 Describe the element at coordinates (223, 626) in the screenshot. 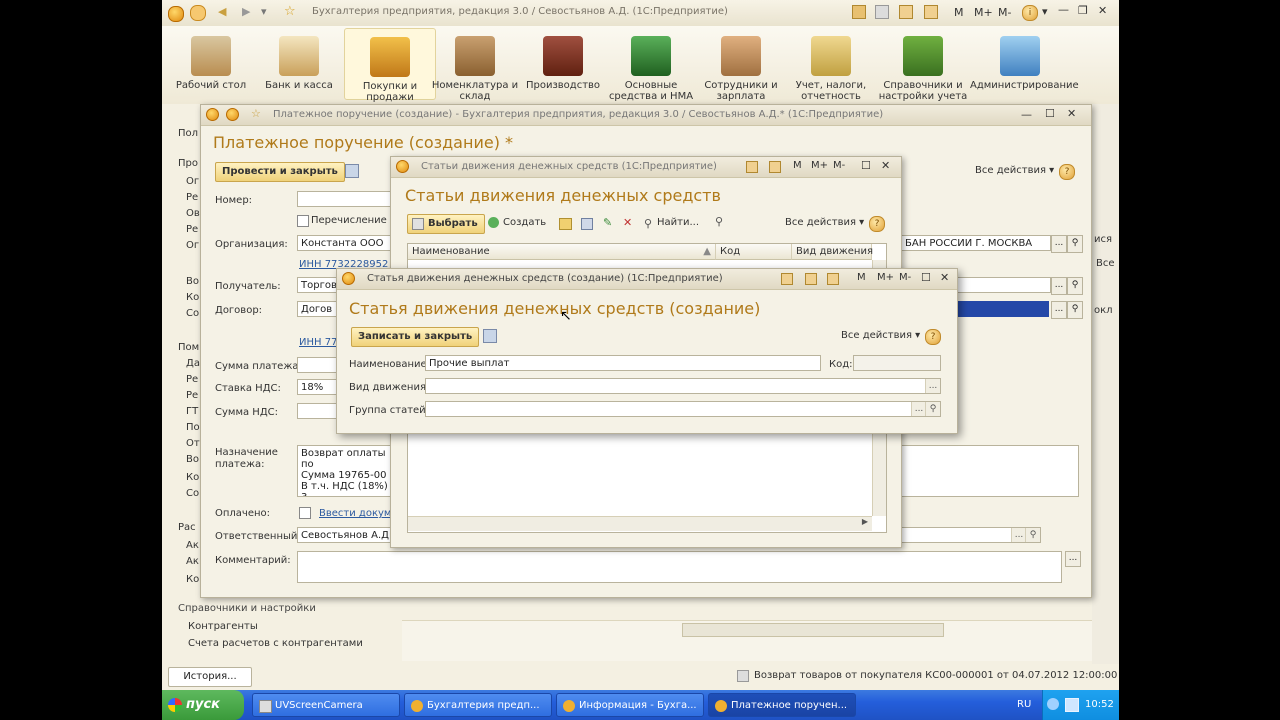

I see `nav-link-contractors: Контрагенты` at that location.